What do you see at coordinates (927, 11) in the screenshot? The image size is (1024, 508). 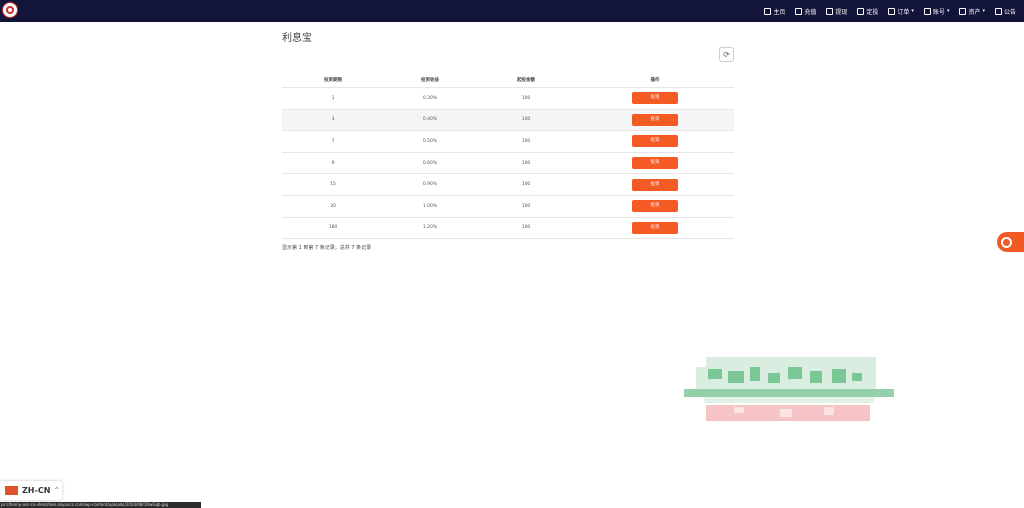 I see `user-icon` at bounding box center [927, 11].